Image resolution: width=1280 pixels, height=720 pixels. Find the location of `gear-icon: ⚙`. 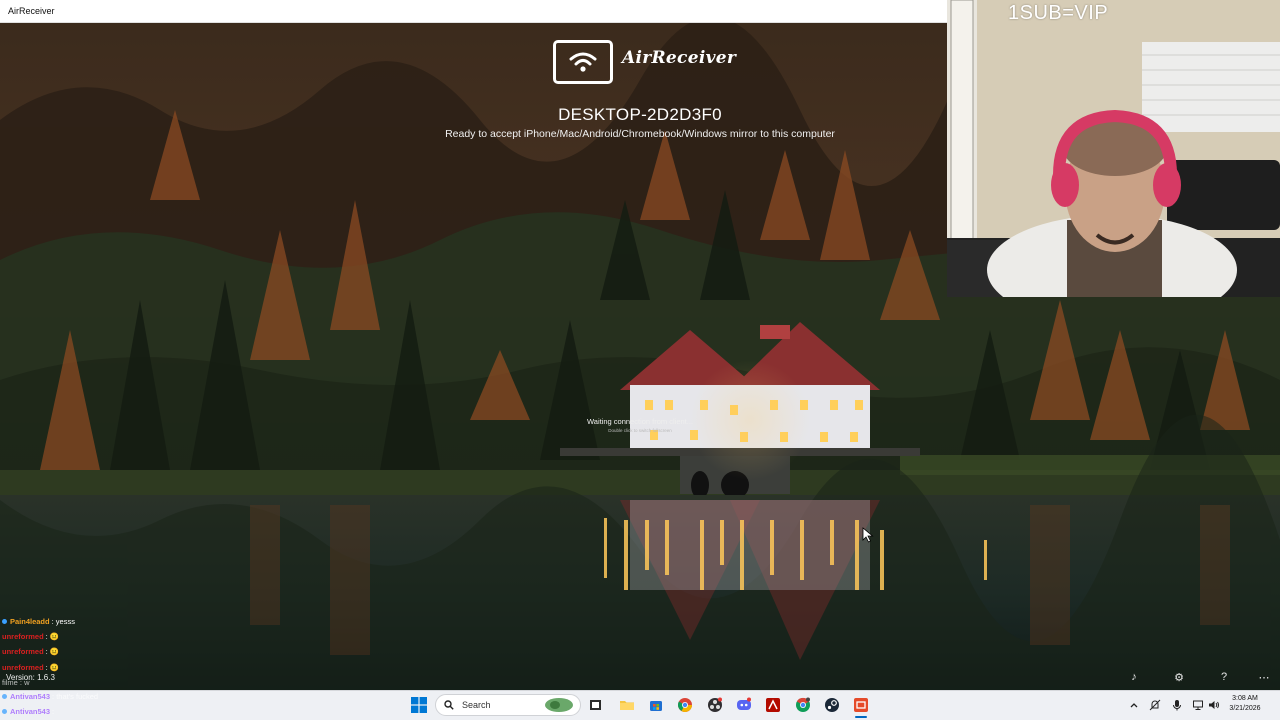

gear-icon: ⚙ is located at coordinates (1179, 677).